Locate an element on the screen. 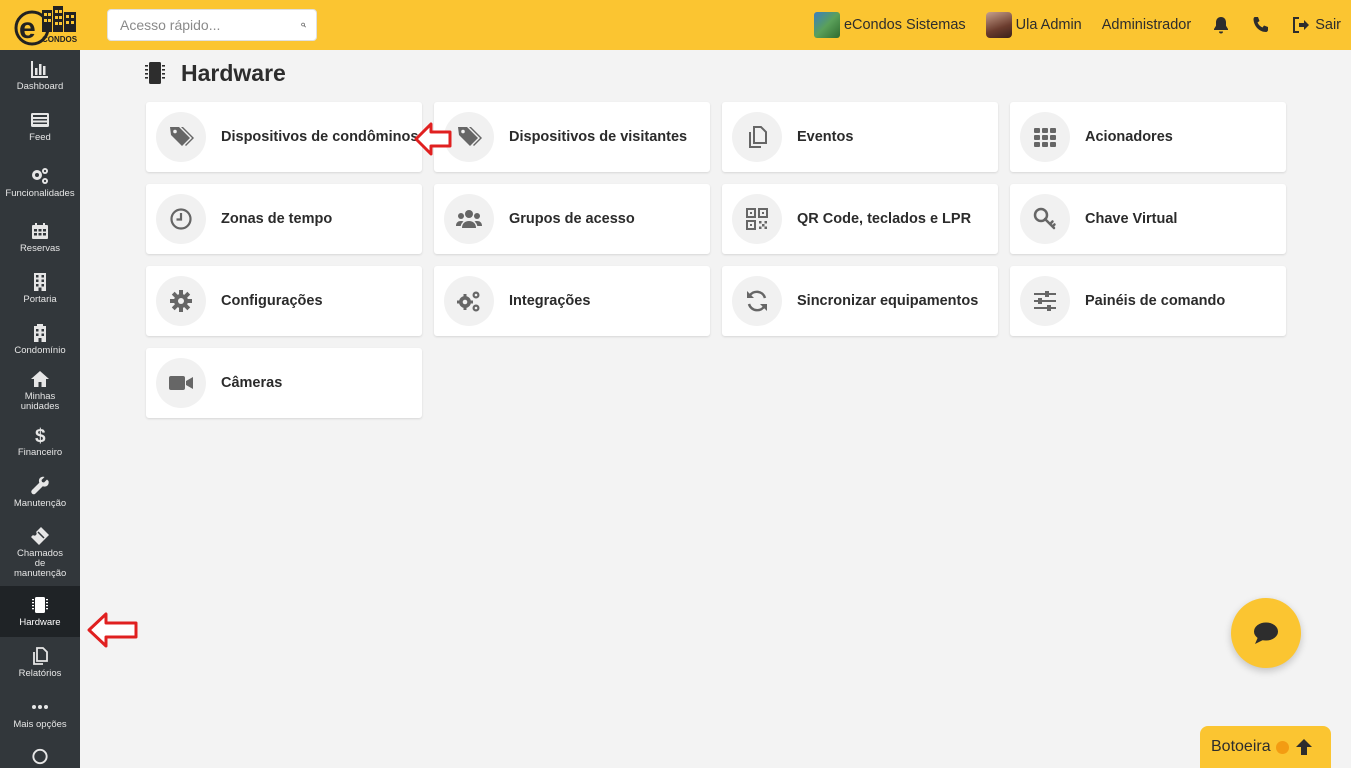  sidebar-item-condominio: Condomínio is located at coordinates (40, 339).